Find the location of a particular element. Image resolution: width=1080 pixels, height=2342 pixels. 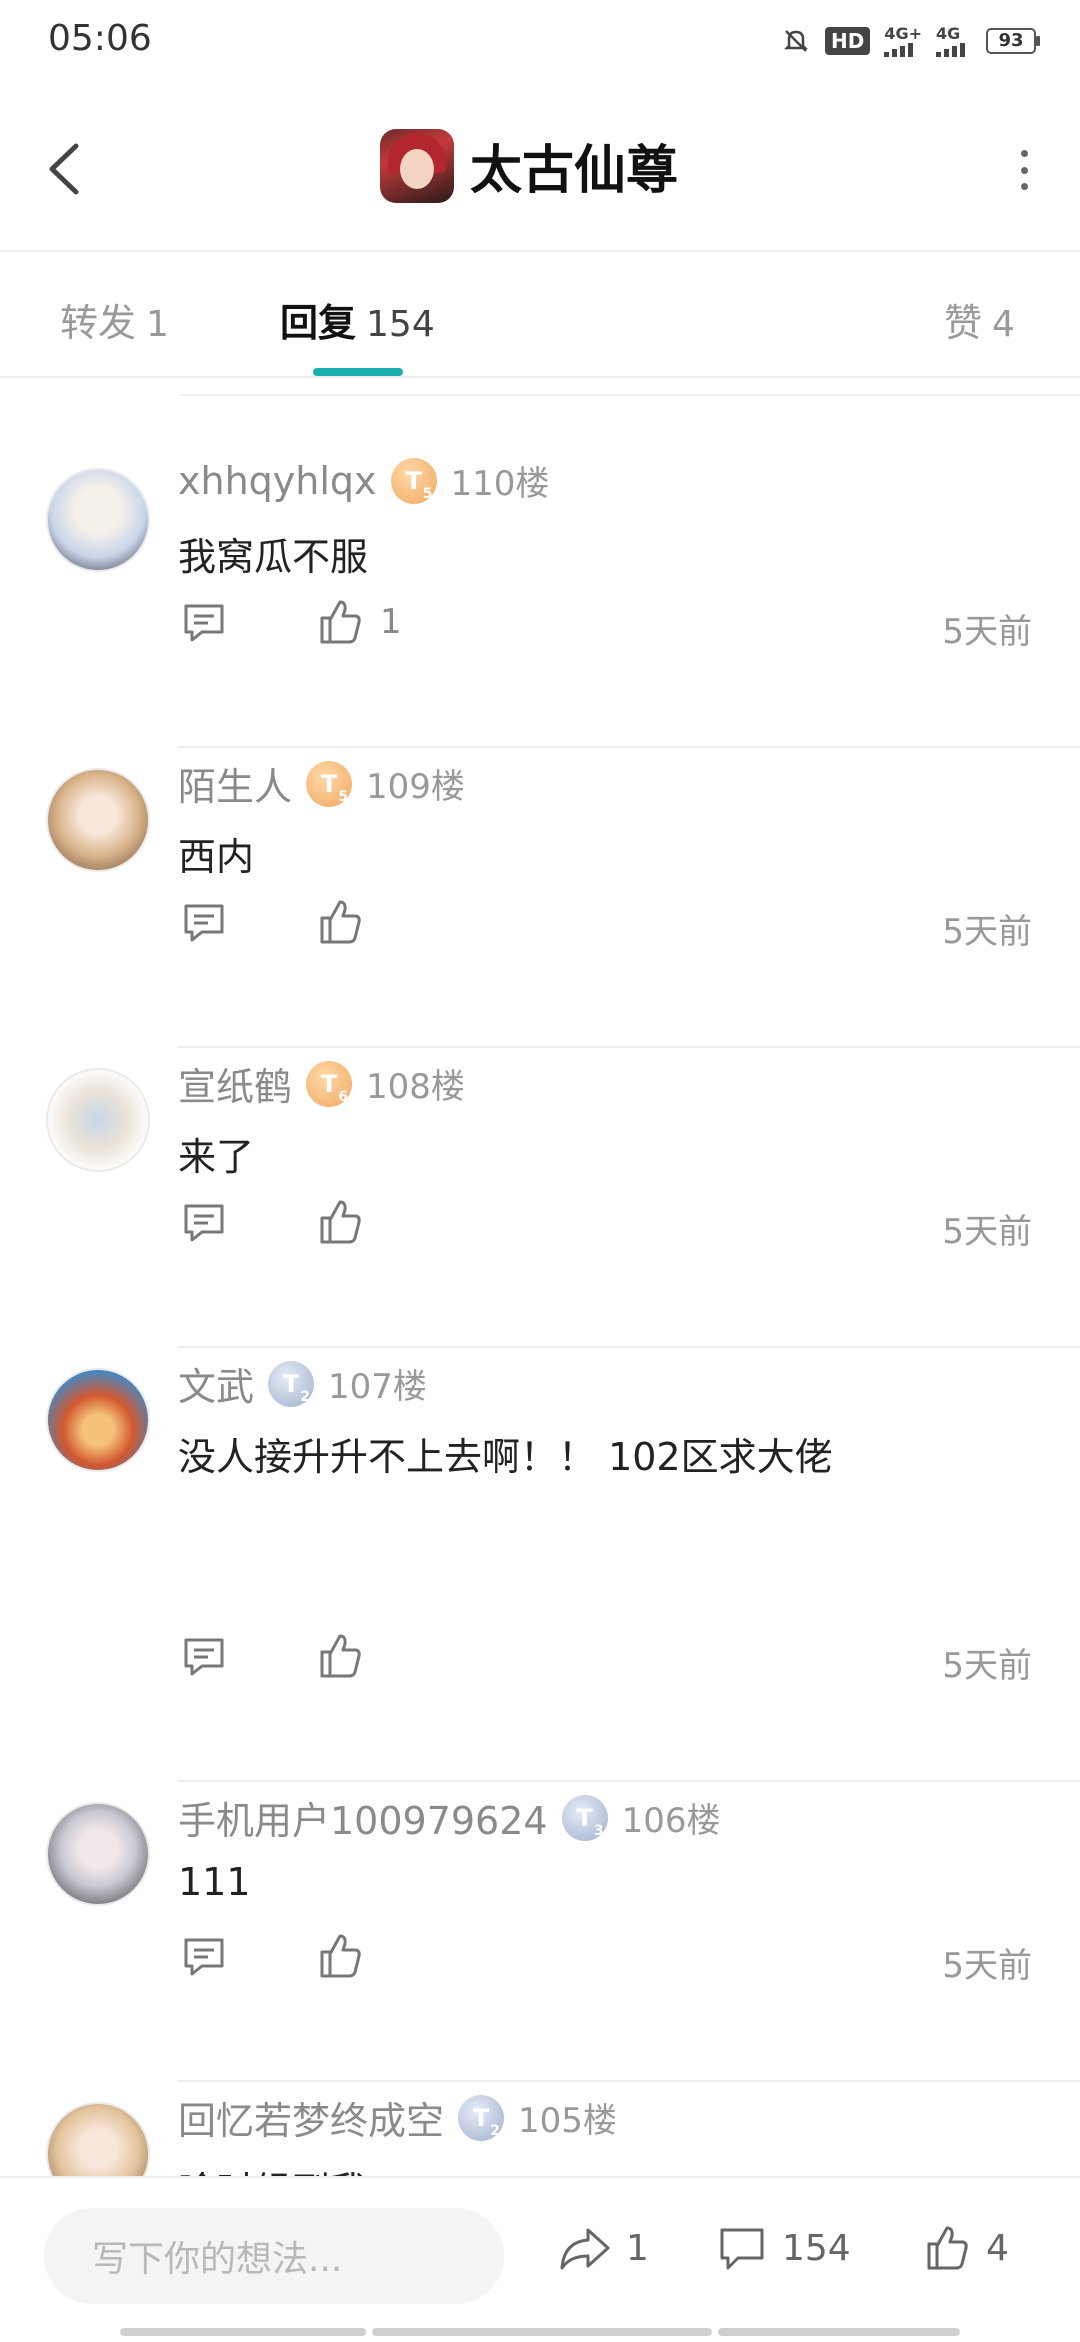

game-avatar is located at coordinates (417, 165).